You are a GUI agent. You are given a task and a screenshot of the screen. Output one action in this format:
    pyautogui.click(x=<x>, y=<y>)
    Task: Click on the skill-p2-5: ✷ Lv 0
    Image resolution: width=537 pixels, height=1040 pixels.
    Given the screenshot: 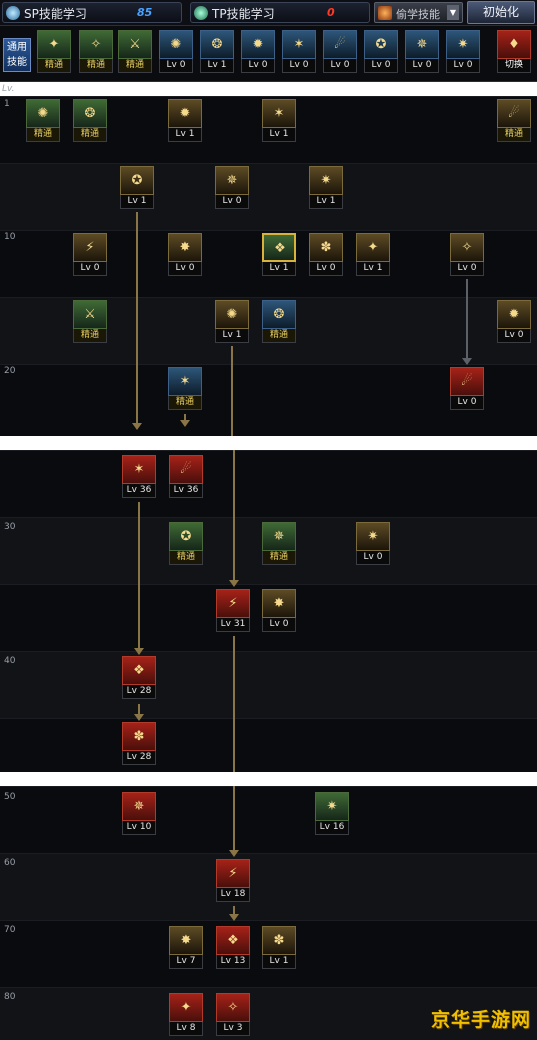 What is the action you would take?
    pyautogui.click(x=373, y=545)
    